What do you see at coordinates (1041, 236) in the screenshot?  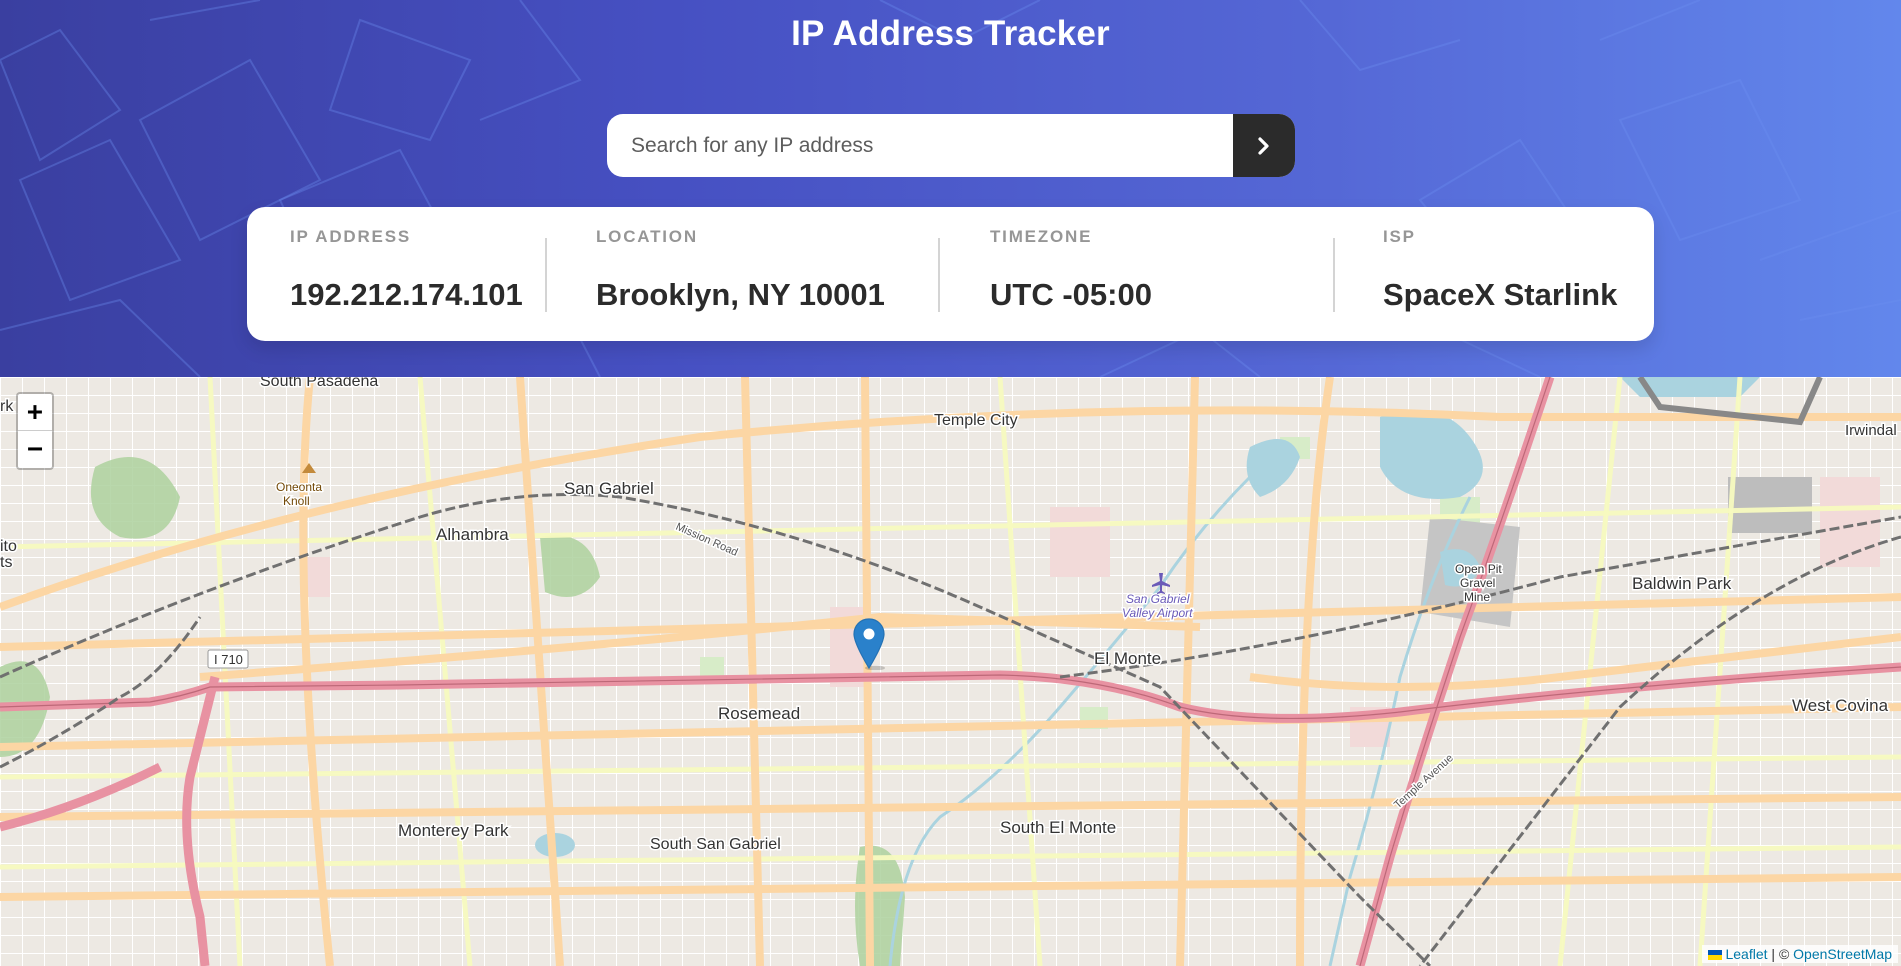 I see `timezone-label: TIMEZONE` at bounding box center [1041, 236].